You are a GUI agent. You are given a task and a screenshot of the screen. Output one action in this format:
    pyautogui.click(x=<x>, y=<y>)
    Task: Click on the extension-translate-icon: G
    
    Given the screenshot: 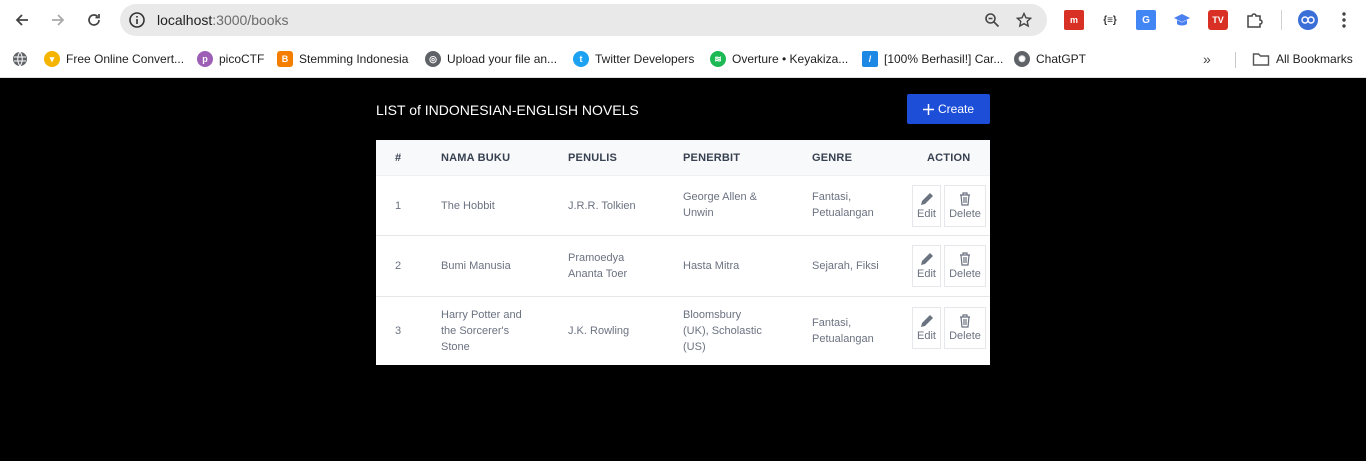 What is the action you would take?
    pyautogui.click(x=1146, y=20)
    